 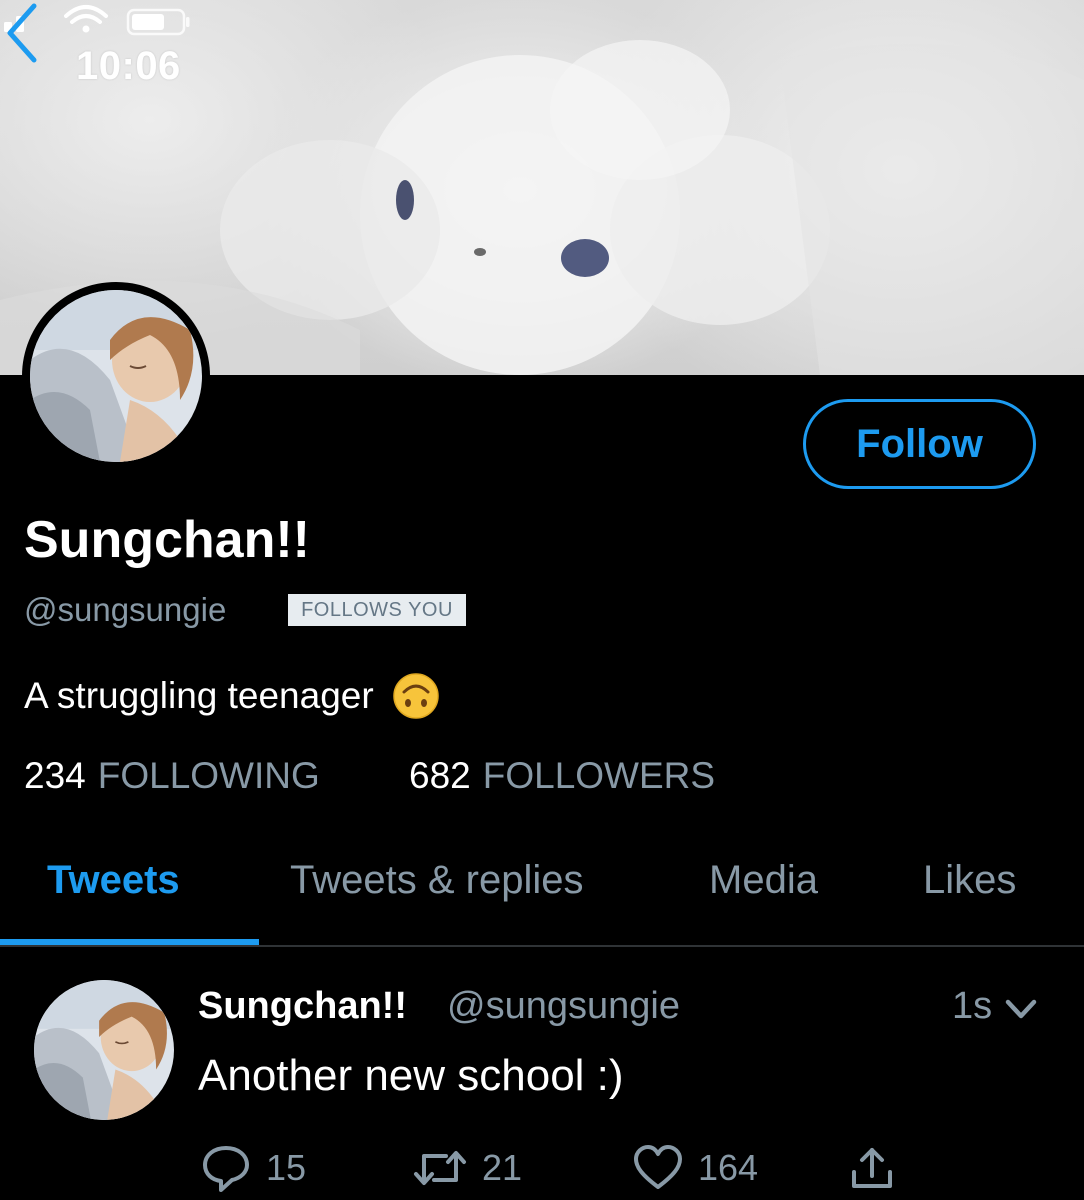 What do you see at coordinates (226, 1169) in the screenshot?
I see `reply-icon` at bounding box center [226, 1169].